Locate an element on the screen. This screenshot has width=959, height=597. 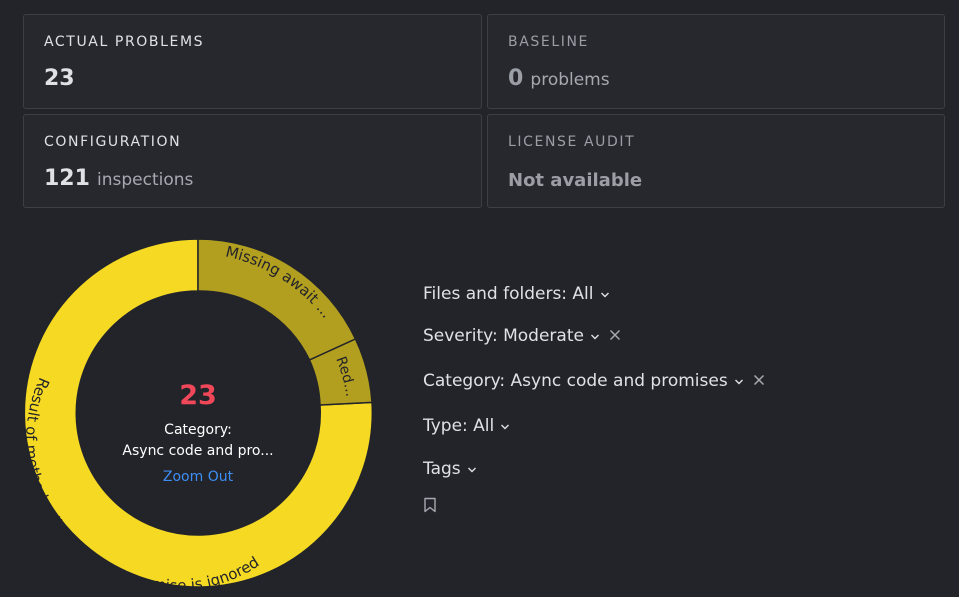
severity-filter: Severity: Moderate is located at coordinates (522, 336).